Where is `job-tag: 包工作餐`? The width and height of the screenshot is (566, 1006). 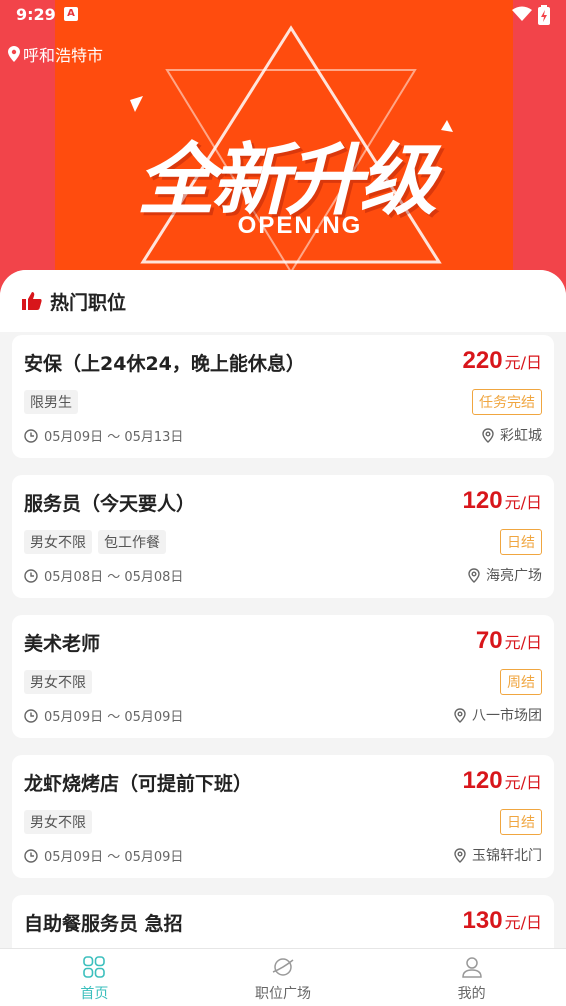 job-tag: 包工作餐 is located at coordinates (132, 542).